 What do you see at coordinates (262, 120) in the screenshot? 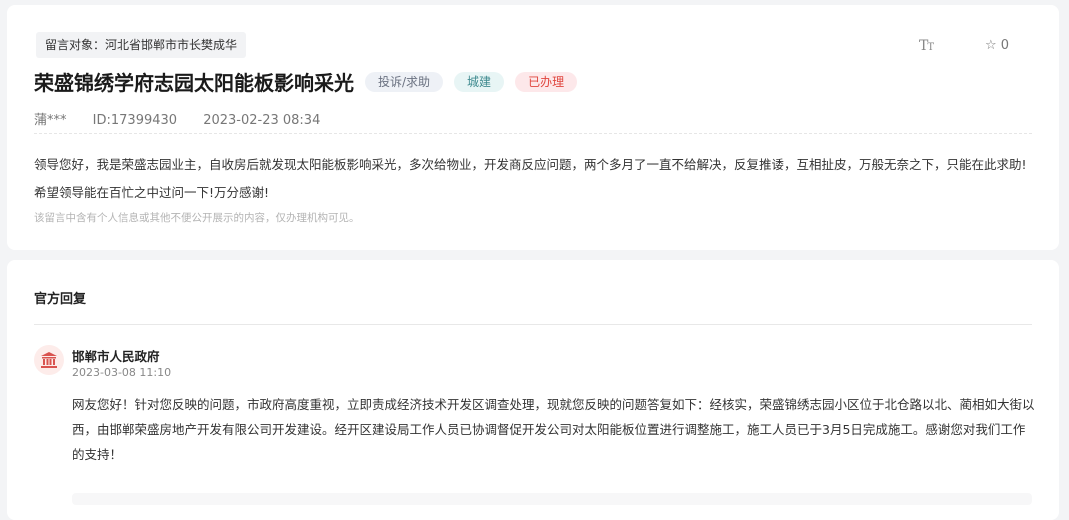
I see `message-datetime: 2023-02-23 08:34` at bounding box center [262, 120].